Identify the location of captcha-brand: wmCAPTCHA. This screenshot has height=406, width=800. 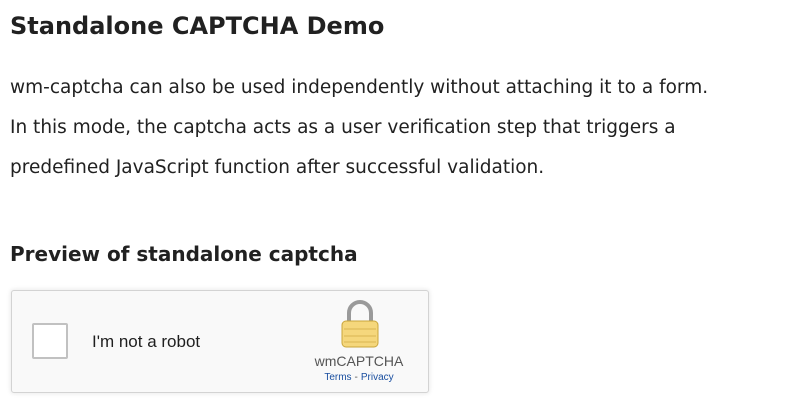
(359, 361).